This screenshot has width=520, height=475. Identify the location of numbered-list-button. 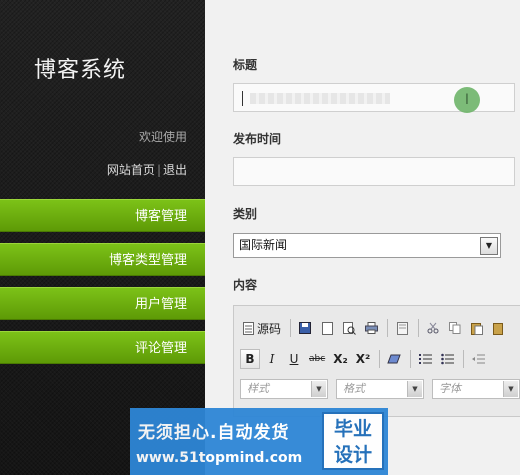
(425, 359).